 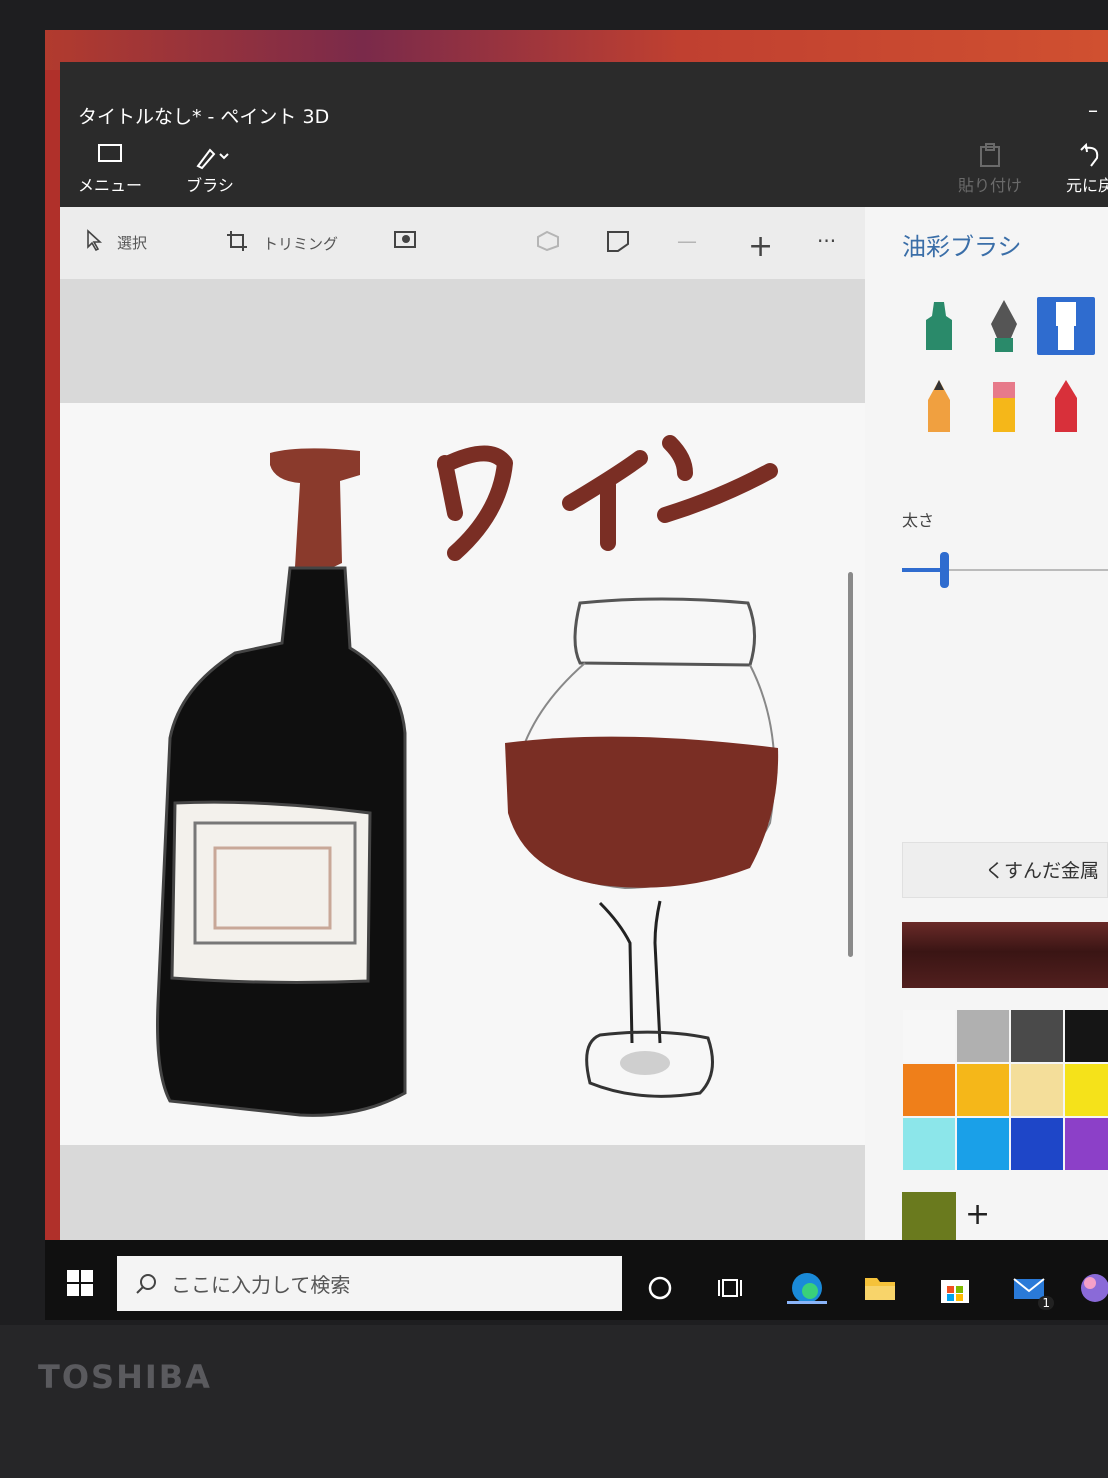 I want to click on more-button: ···, so click(x=826, y=241).